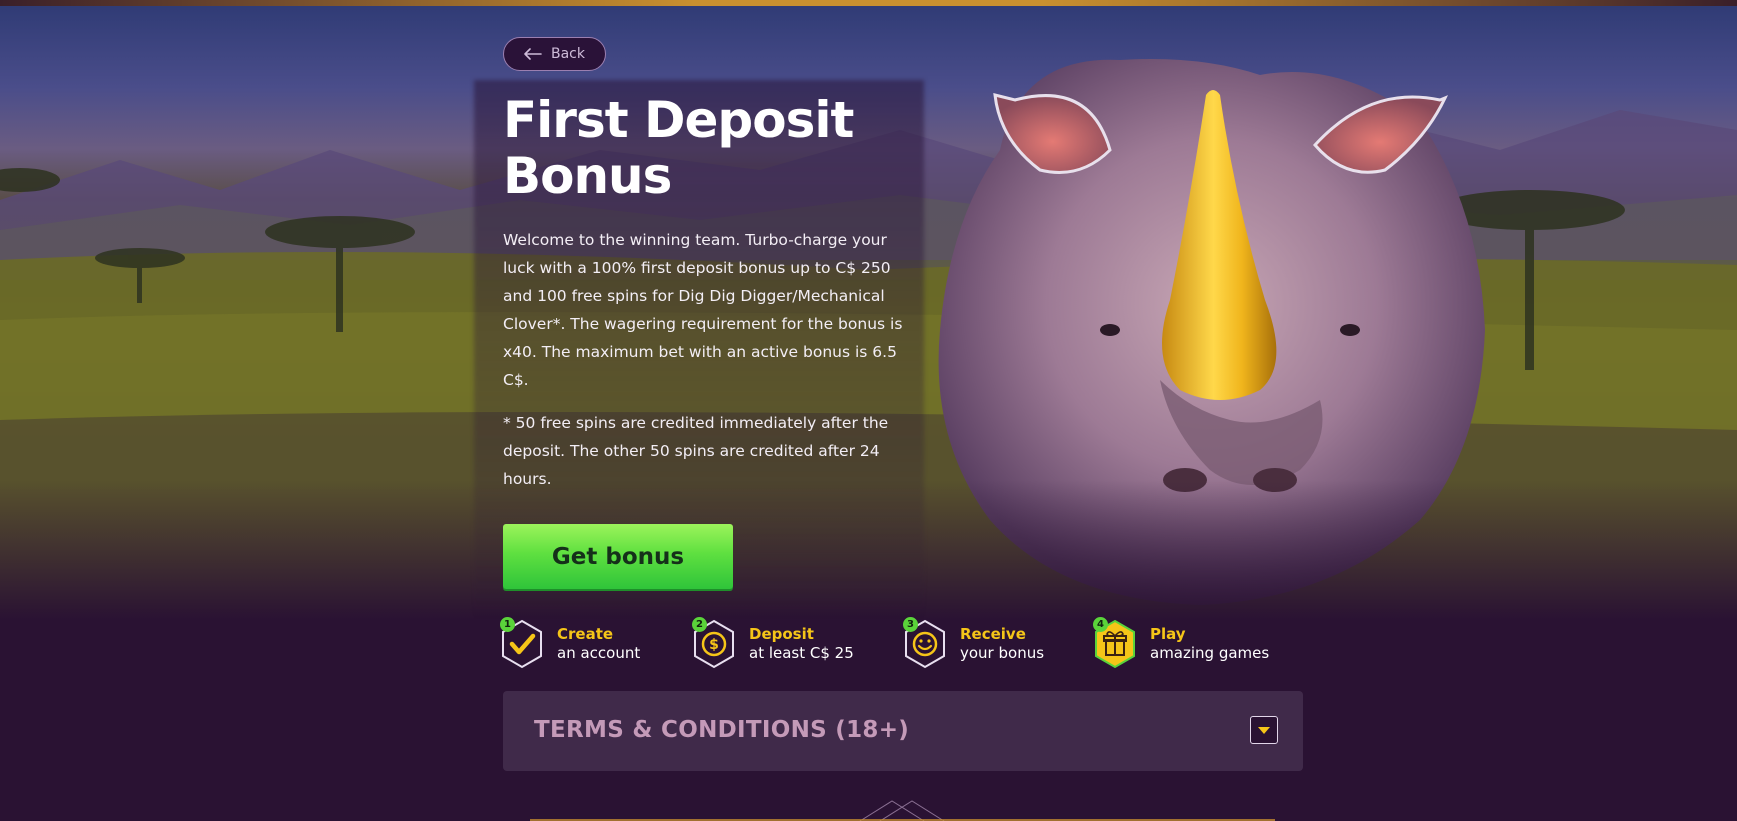  Describe the element at coordinates (568, 54) in the screenshot. I see `back-label: Back` at that location.